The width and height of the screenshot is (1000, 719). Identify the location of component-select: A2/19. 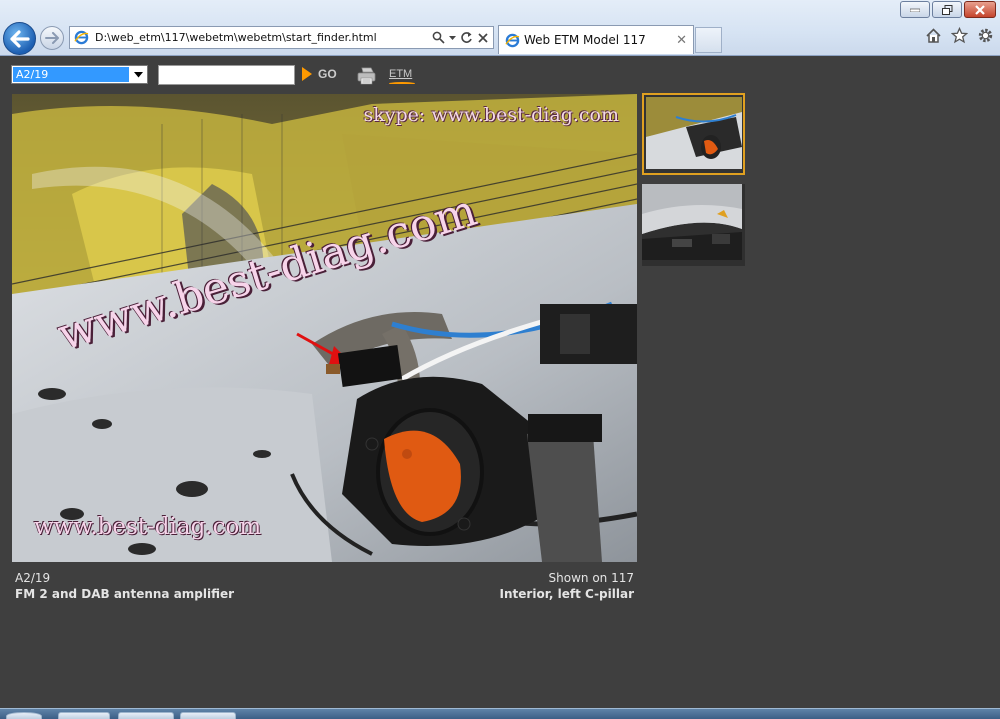
(79, 74).